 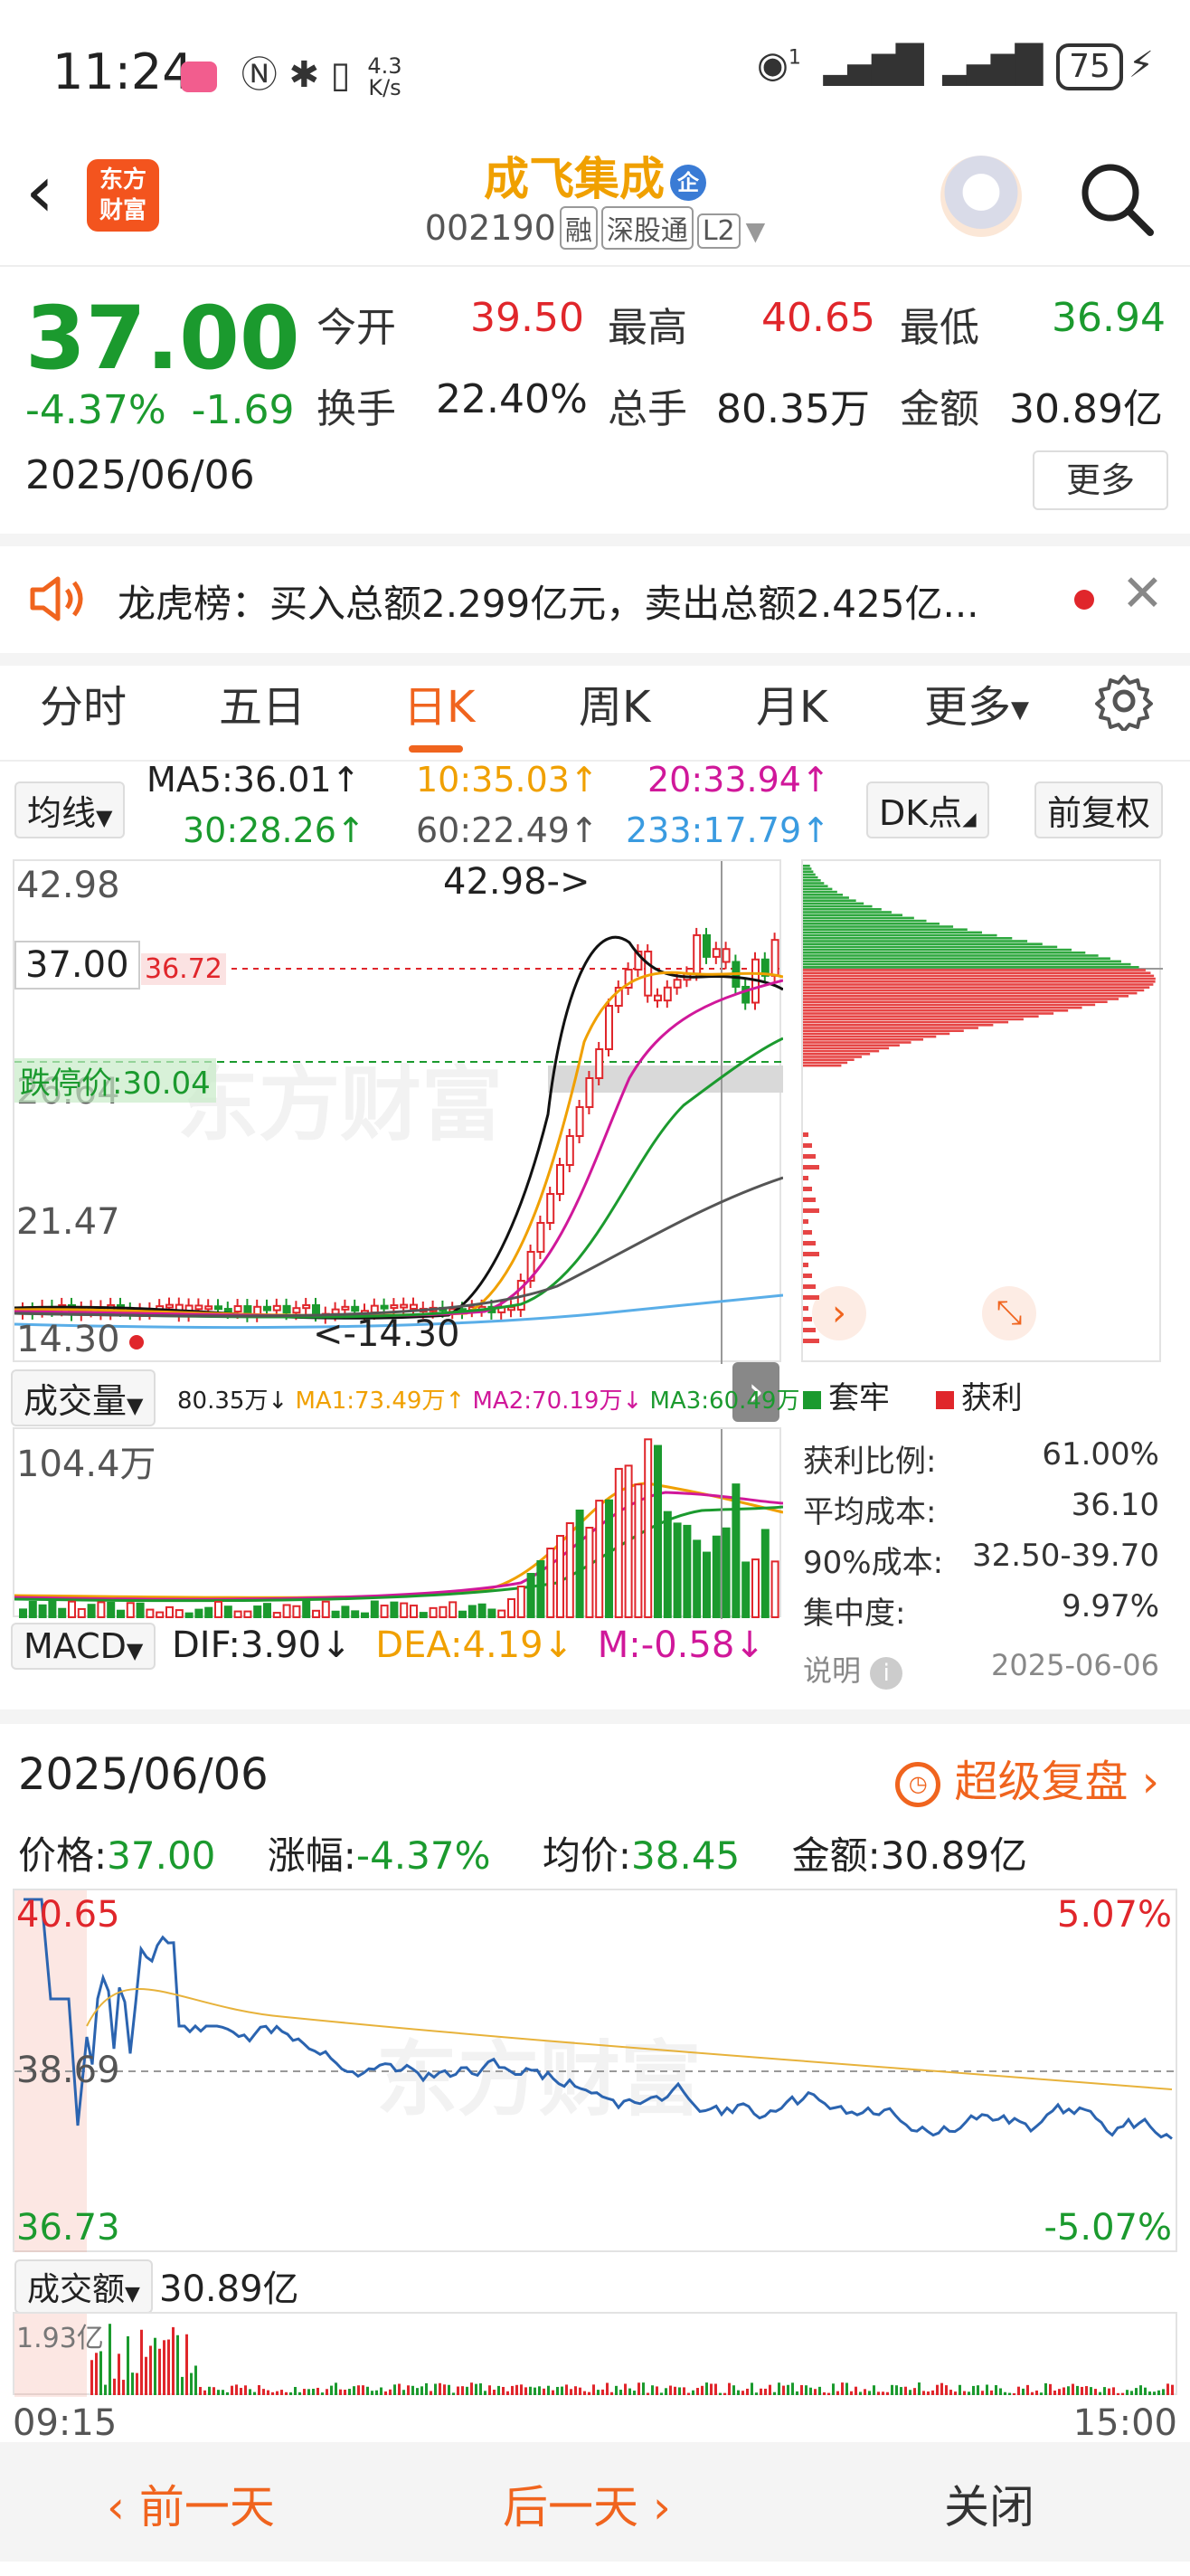 I want to click on intraday-date: 2025/06/06, so click(x=144, y=1775).